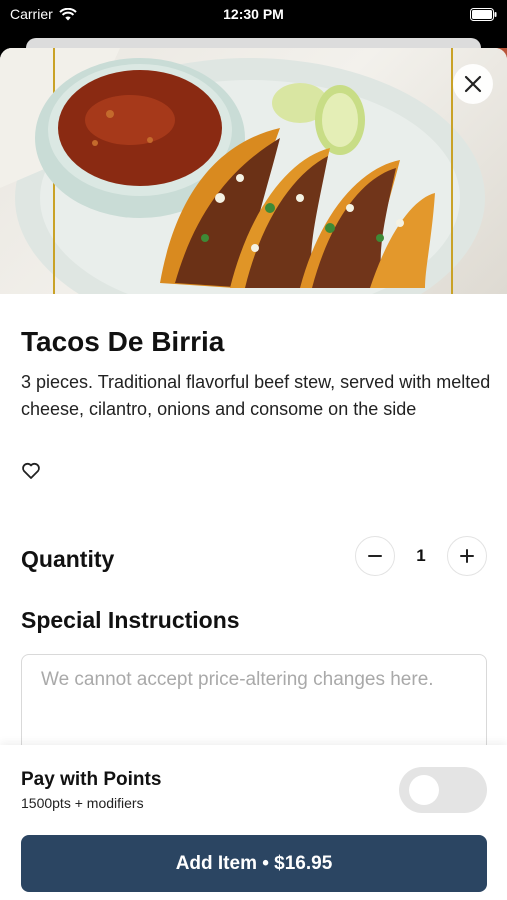  I want to click on pay-with-points-label: Pay with Points, so click(91, 779).